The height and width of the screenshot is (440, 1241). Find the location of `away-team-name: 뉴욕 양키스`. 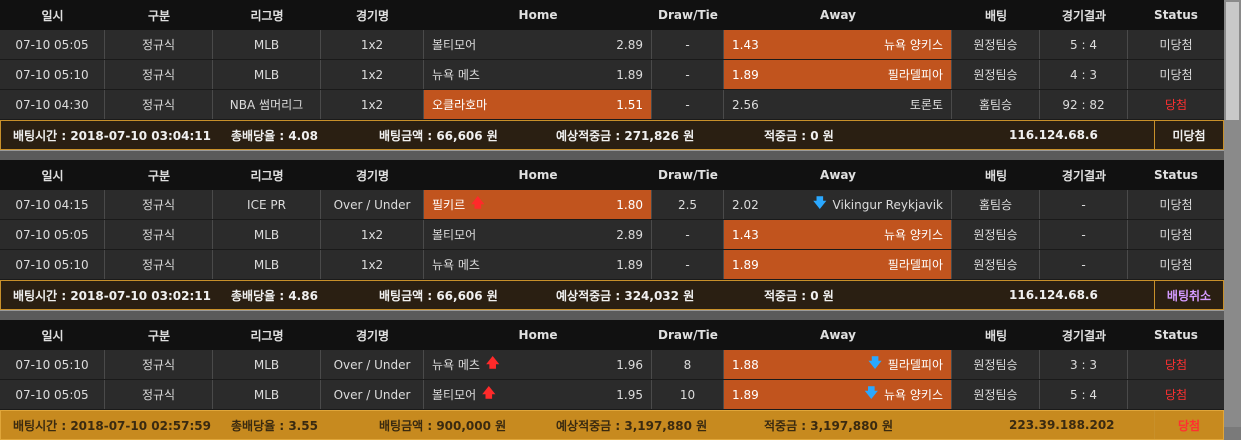

away-team-name: 뉴욕 양키스 is located at coordinates (913, 235).